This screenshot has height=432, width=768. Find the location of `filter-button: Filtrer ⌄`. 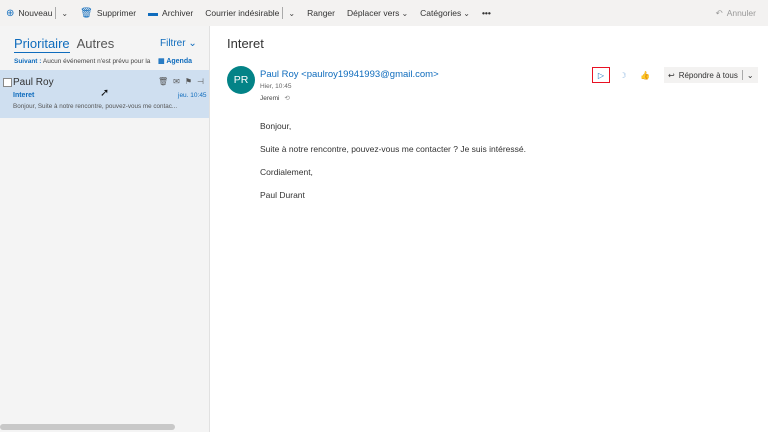

filter-button: Filtrer ⌄ is located at coordinates (178, 43).